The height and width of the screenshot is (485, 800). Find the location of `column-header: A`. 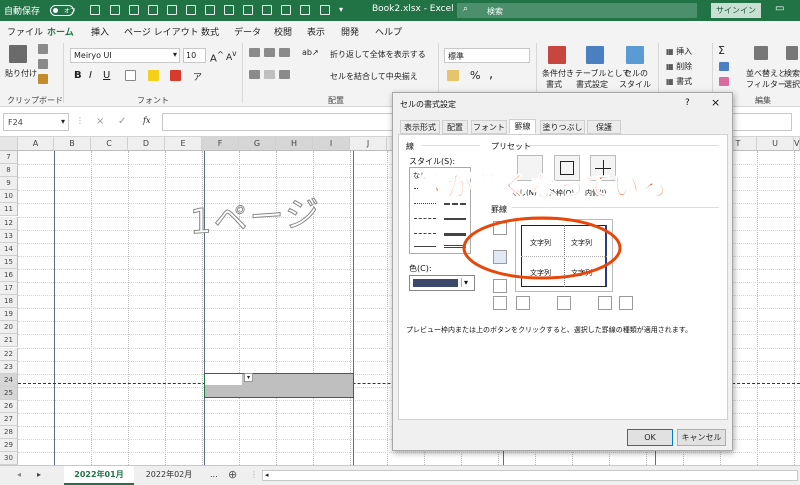

column-header: A is located at coordinates (36, 144).